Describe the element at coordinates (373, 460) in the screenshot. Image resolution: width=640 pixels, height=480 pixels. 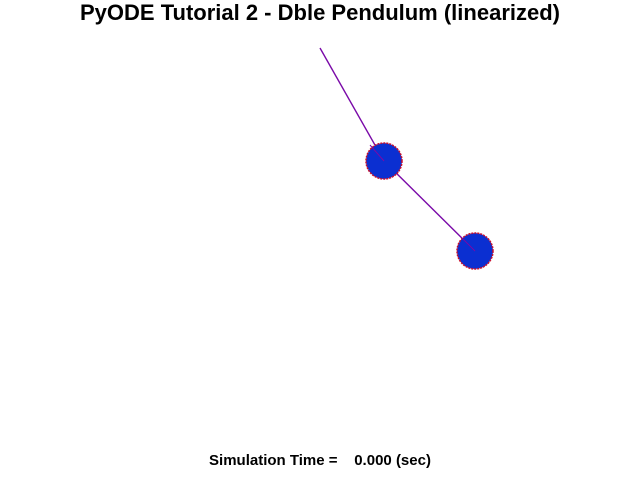
I see `simulation-time-value: 0.000` at that location.